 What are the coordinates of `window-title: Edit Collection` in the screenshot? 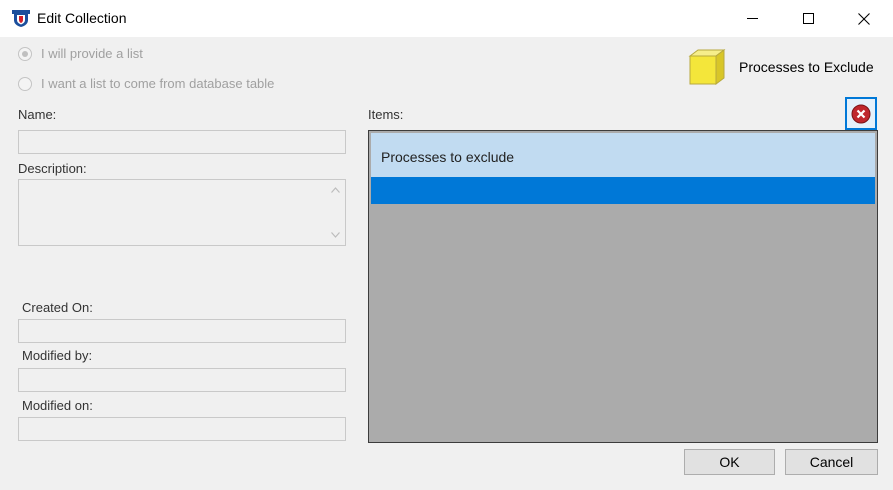 It's located at (82, 18).